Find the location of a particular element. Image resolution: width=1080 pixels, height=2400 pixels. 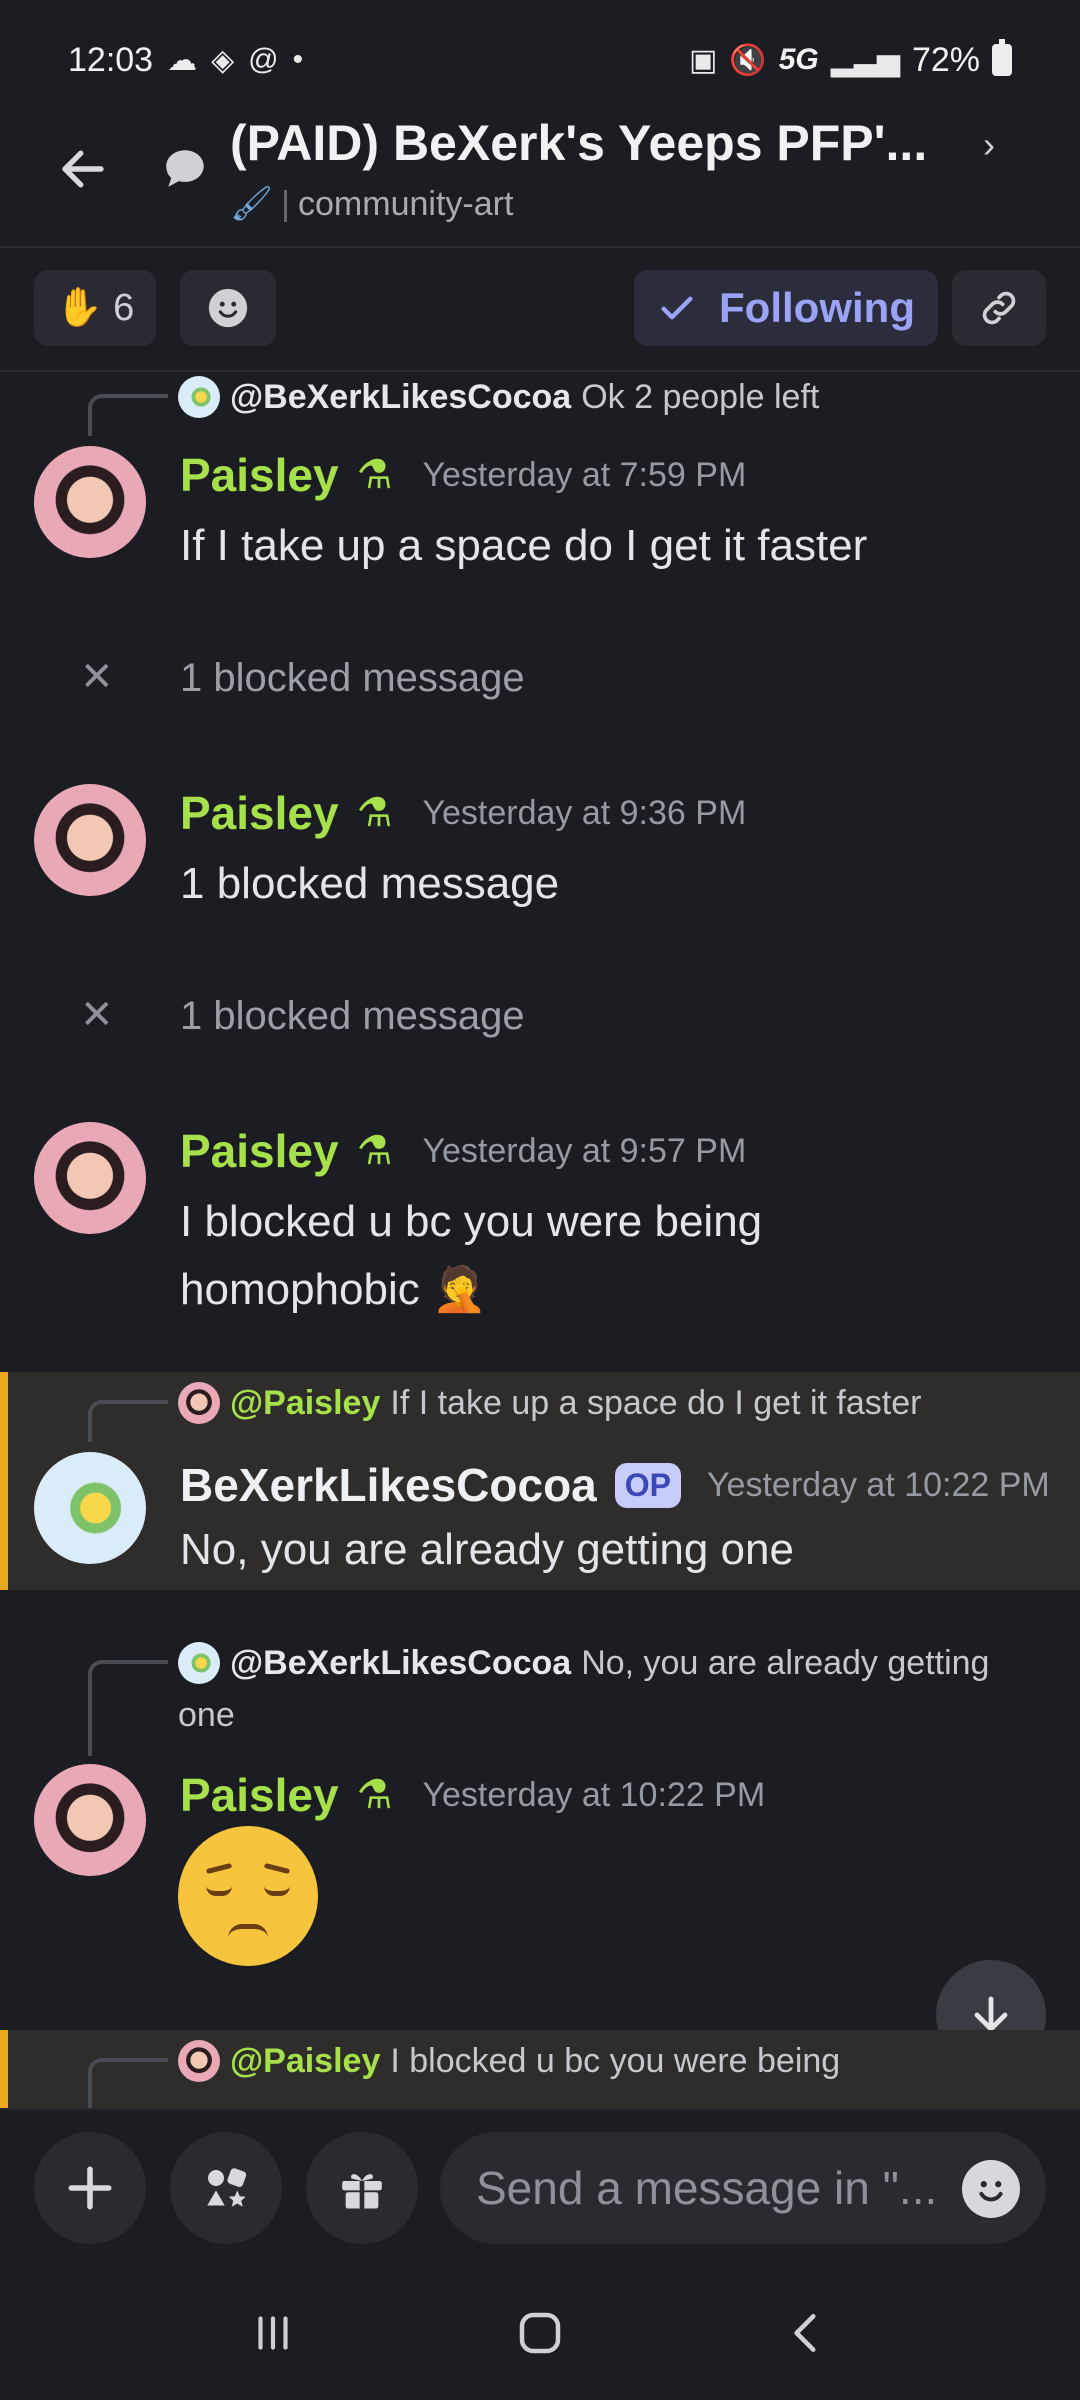

message-header: Paisley ⚗ Yesterday at 9:36 PM is located at coordinates (463, 813).